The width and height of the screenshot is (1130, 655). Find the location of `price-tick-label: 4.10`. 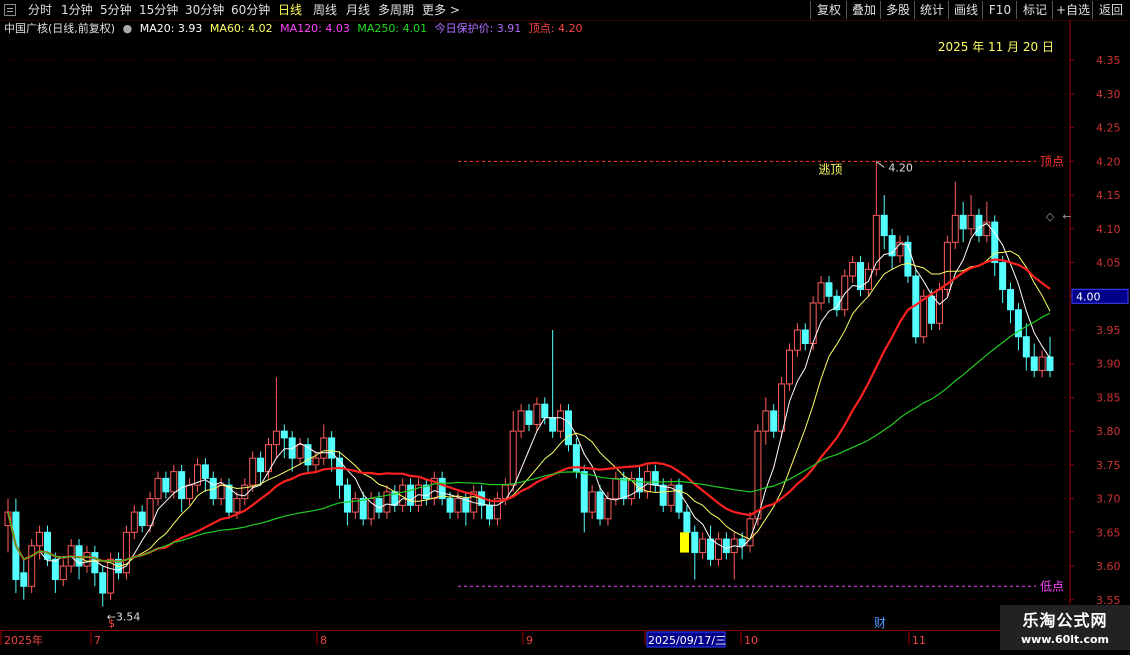

price-tick-label: 4.10 is located at coordinates (1108, 229).